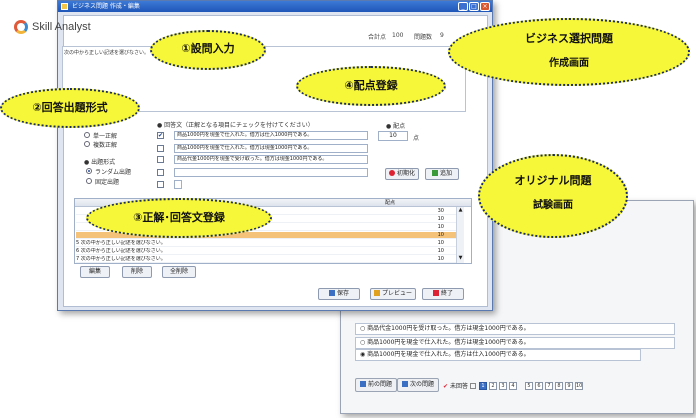  Describe the element at coordinates (390, 203) in the screenshot. I see `list-header-points: 配点` at that location.